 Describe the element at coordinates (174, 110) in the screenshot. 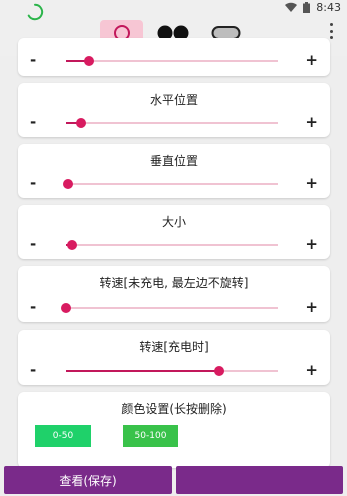

I see `slider-card-horizontal-position: 水平位置 - +` at that location.